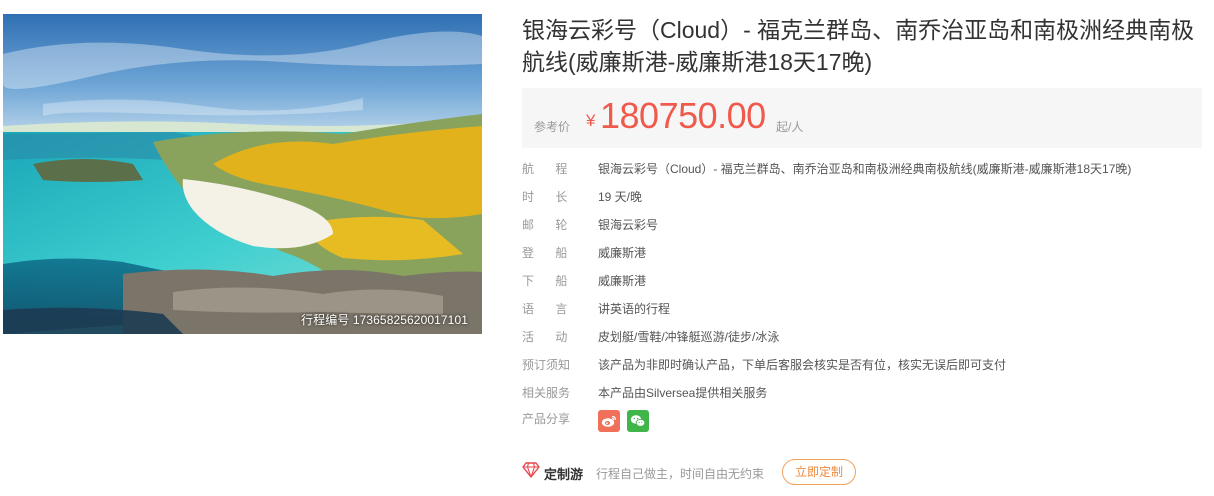 This screenshot has height=496, width=1214. What do you see at coordinates (549, 197) in the screenshot?
I see `detail-label: 时 长` at bounding box center [549, 197].